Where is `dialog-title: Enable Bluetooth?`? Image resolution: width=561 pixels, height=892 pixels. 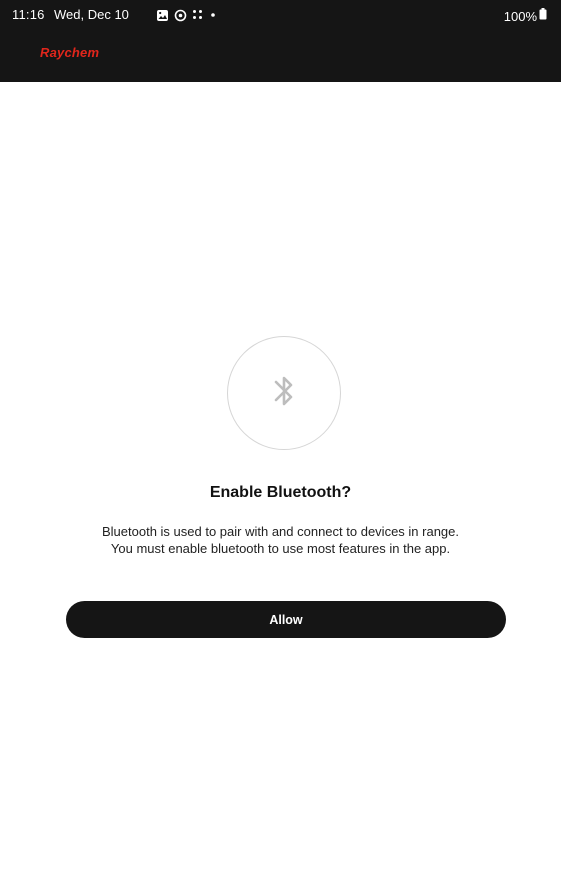
dialog-title: Enable Bluetooth? is located at coordinates (280, 492).